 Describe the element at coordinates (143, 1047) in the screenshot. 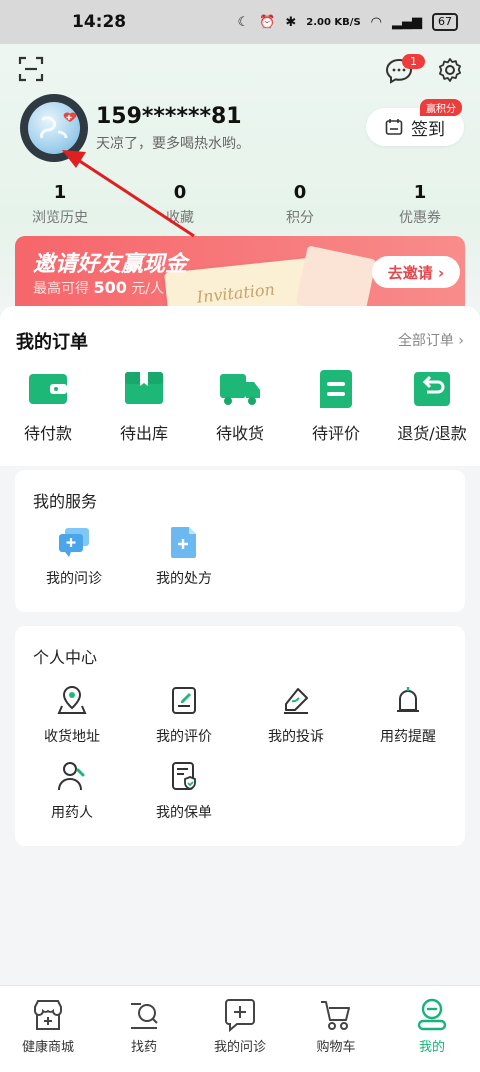

I see `tab-label: 找药` at that location.